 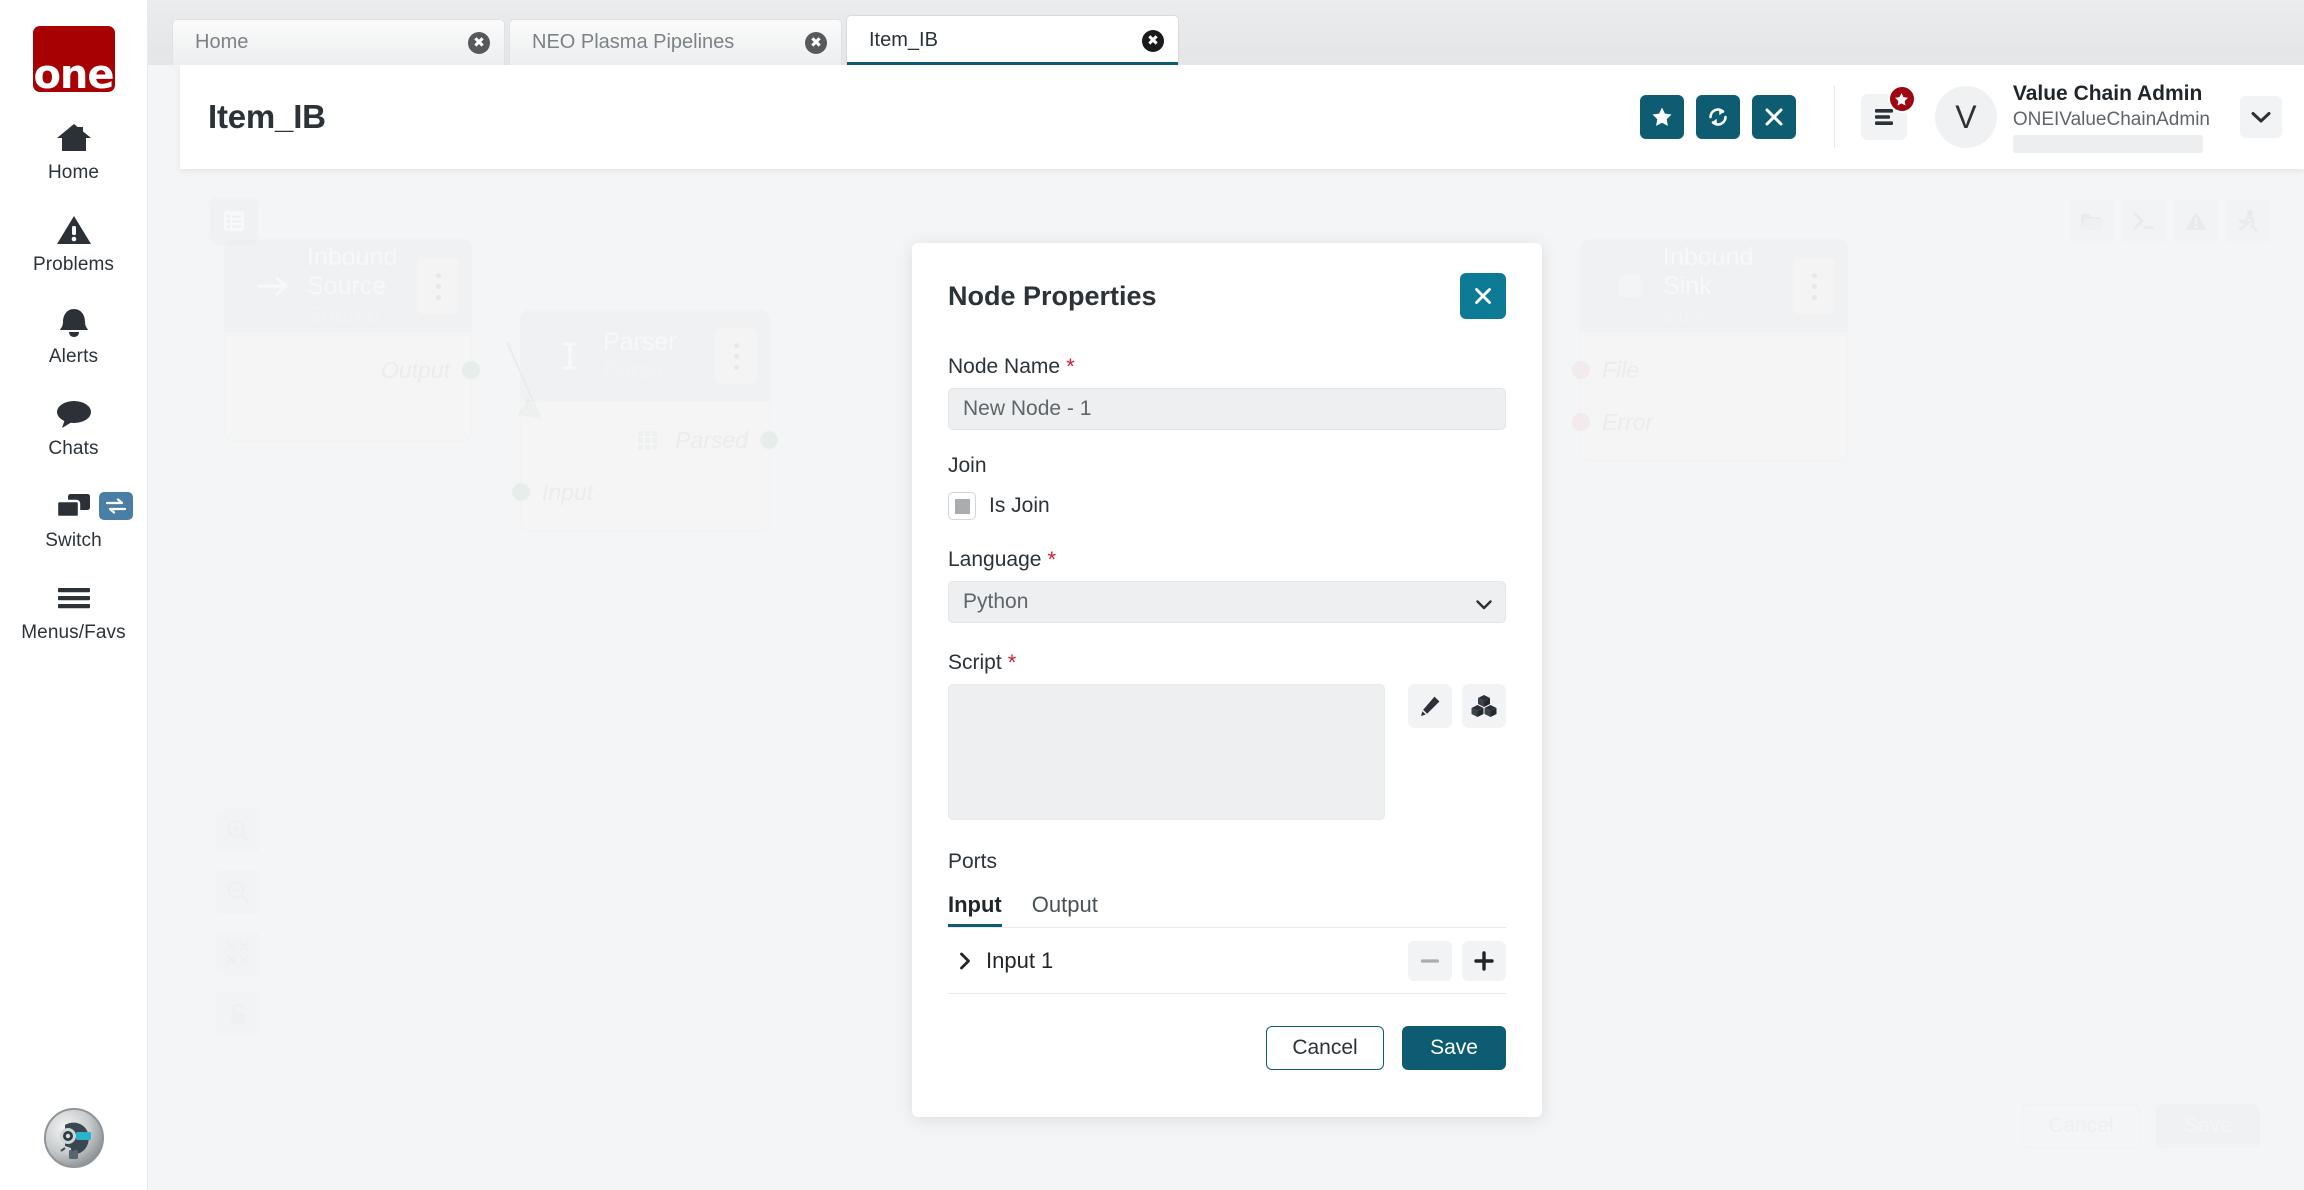 What do you see at coordinates (975, 909) in the screenshot?
I see `tab-ports-input: Input` at bounding box center [975, 909].